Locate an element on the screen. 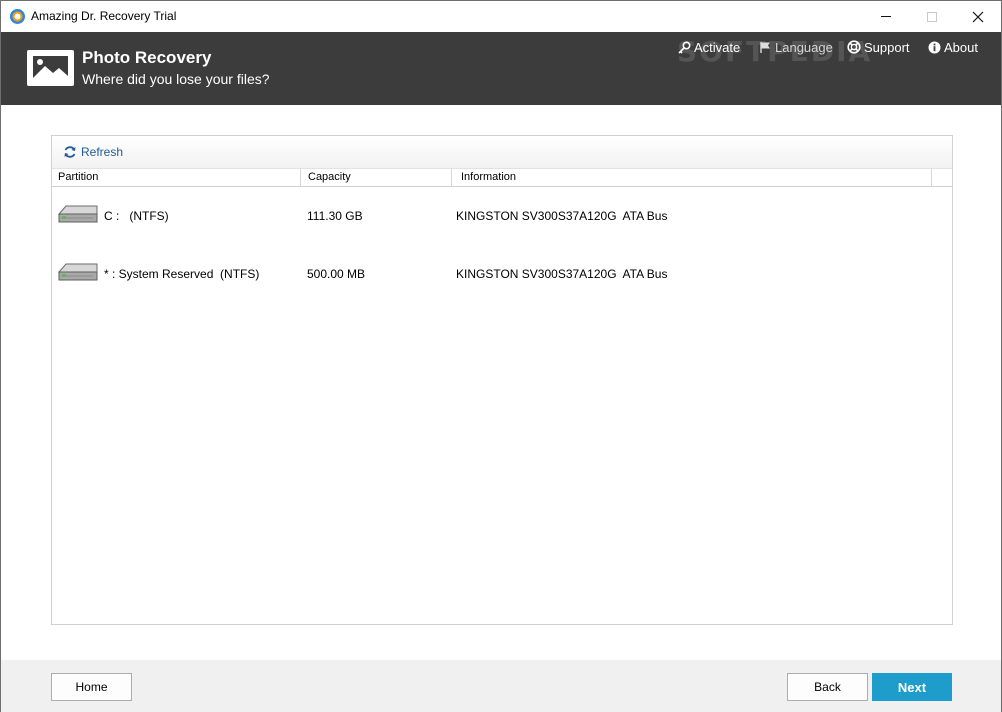 This screenshot has width=1002, height=712. photo-image-icon is located at coordinates (50, 68).